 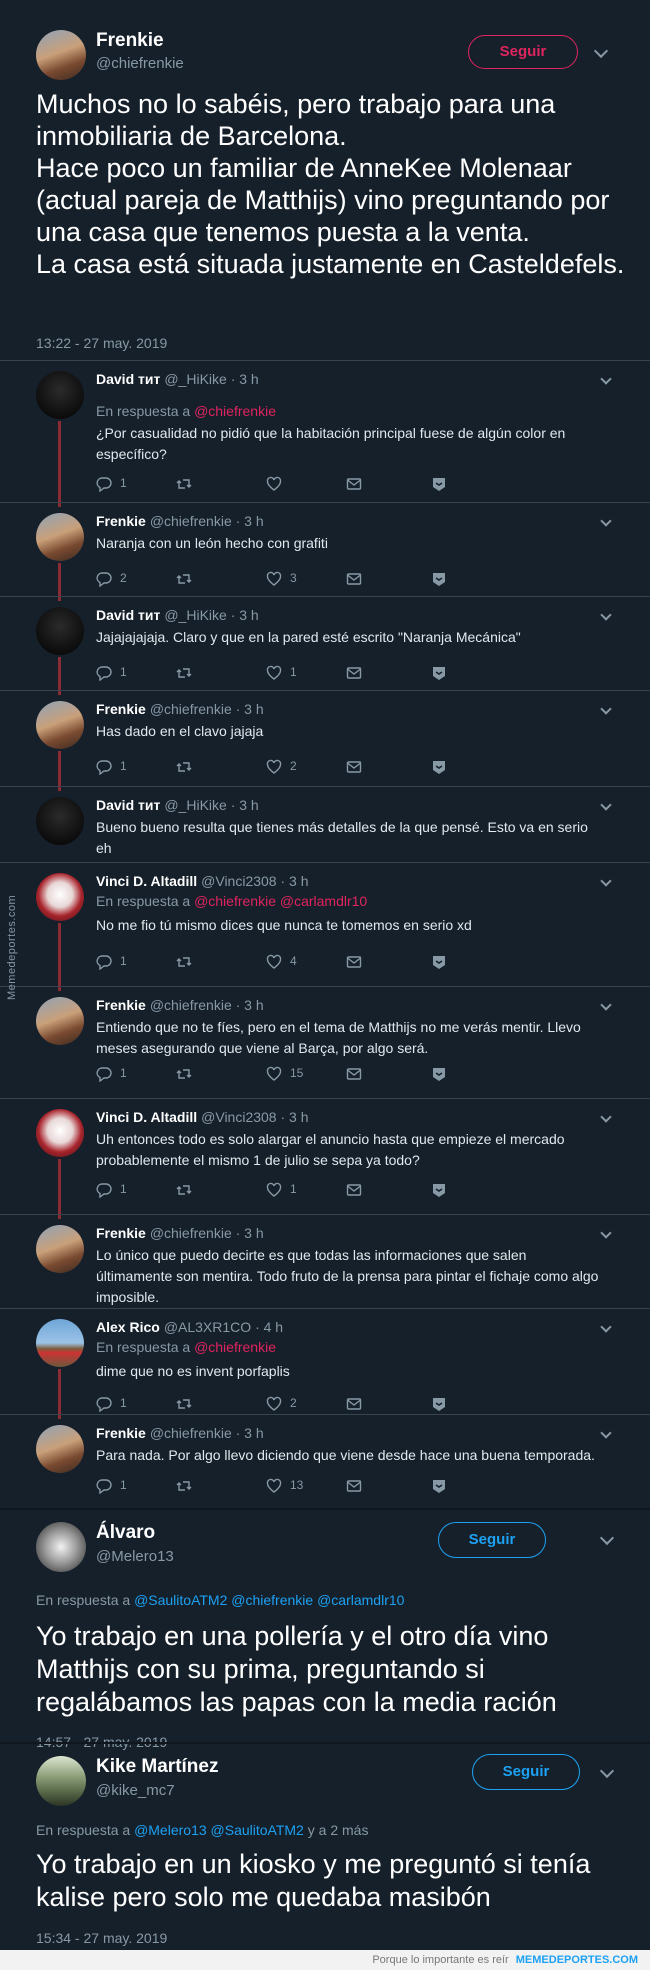 What do you see at coordinates (338, 1830) in the screenshot?
I see `reply-context-more: y a 2 más` at bounding box center [338, 1830].